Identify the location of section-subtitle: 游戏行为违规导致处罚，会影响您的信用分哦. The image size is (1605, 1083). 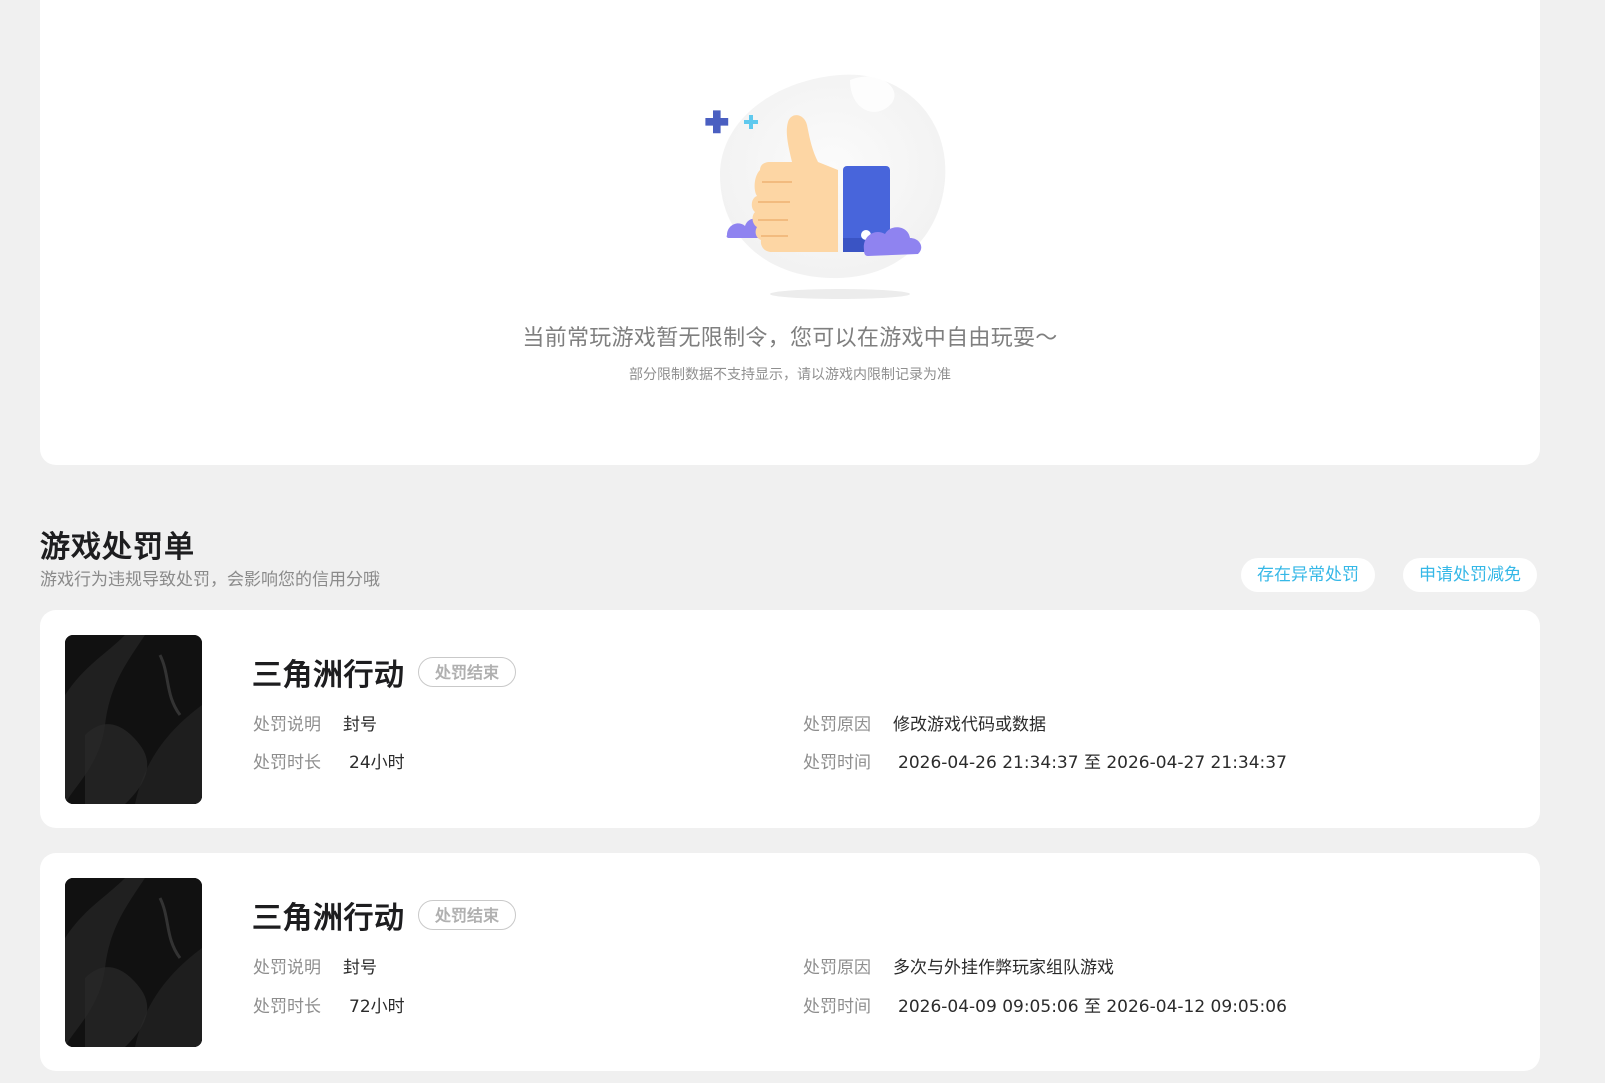
(210, 580).